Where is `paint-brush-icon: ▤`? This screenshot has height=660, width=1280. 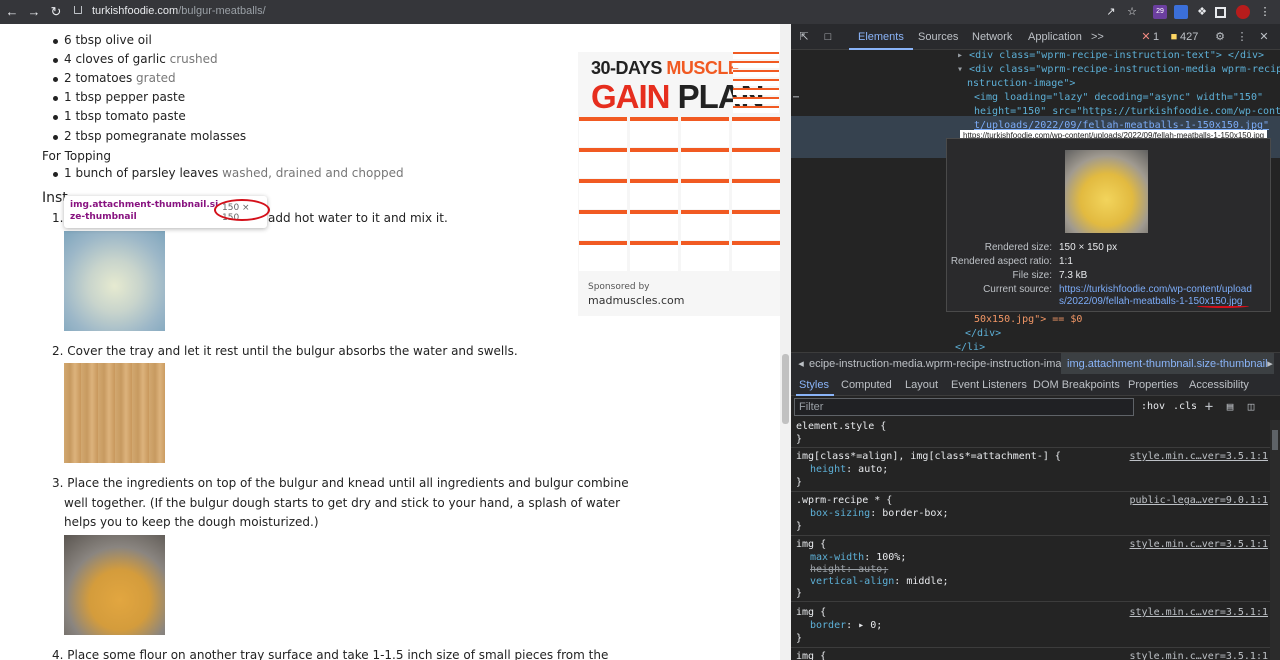 paint-brush-icon: ▤ is located at coordinates (1230, 407).